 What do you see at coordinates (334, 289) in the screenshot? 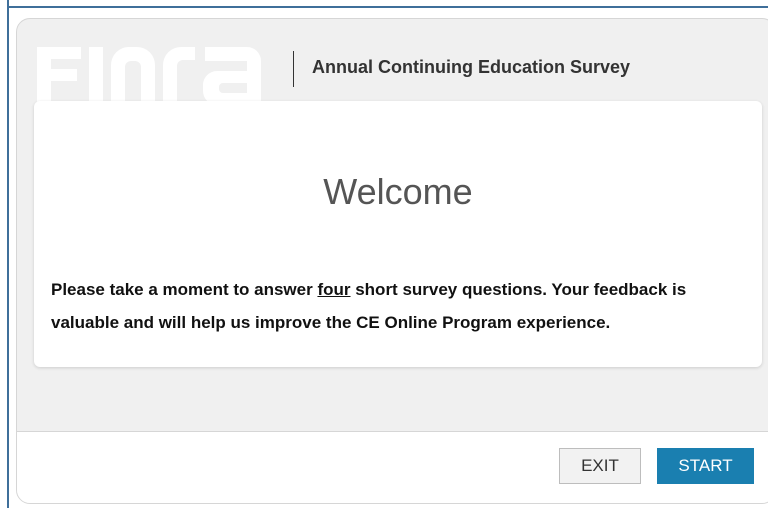
I see `message-underlined-count: four` at bounding box center [334, 289].